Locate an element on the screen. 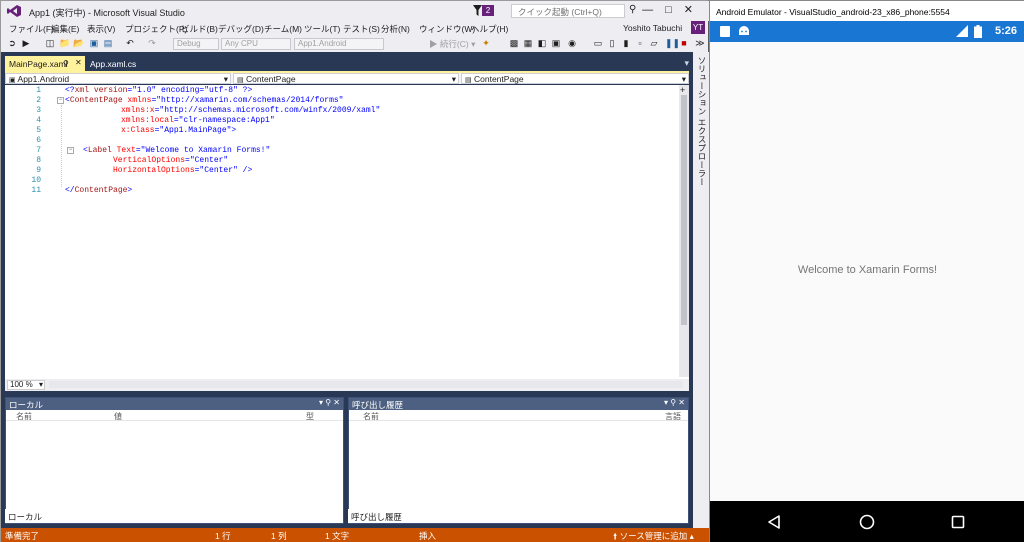 The width and height of the screenshot is (1024, 542). emulator-icon: ▣ is located at coordinates (556, 43).